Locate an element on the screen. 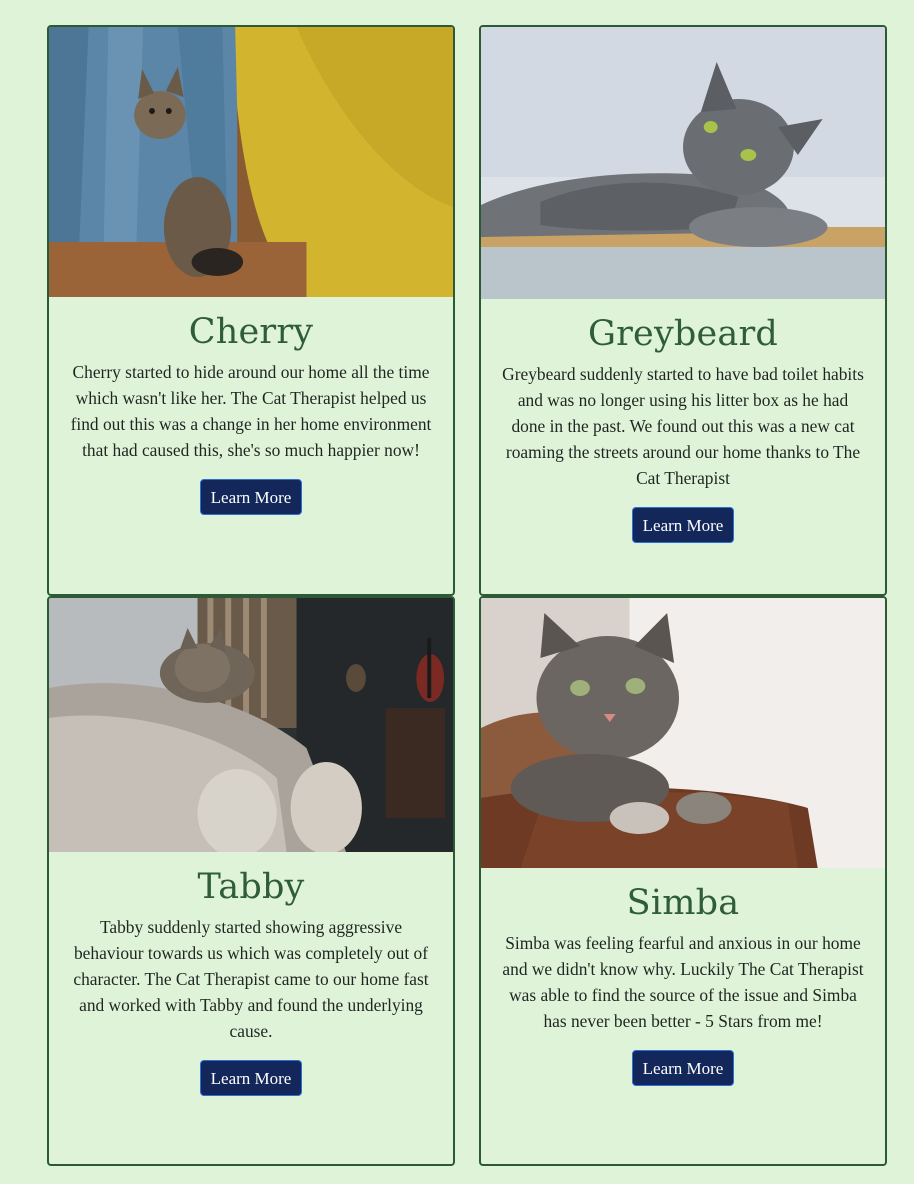  greybeard-learn-more-button: Learn More is located at coordinates (683, 525).